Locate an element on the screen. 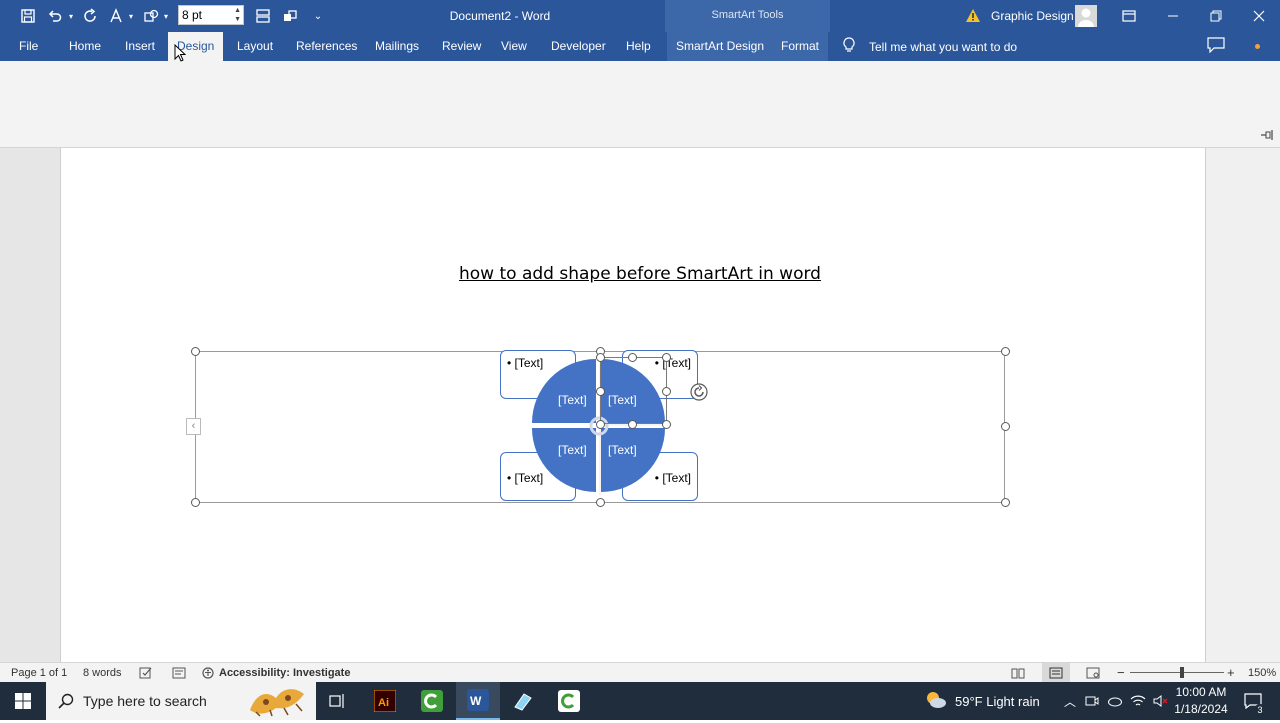 The height and width of the screenshot is (723, 1280). font-size-value: 8 pt is located at coordinates (192, 15).